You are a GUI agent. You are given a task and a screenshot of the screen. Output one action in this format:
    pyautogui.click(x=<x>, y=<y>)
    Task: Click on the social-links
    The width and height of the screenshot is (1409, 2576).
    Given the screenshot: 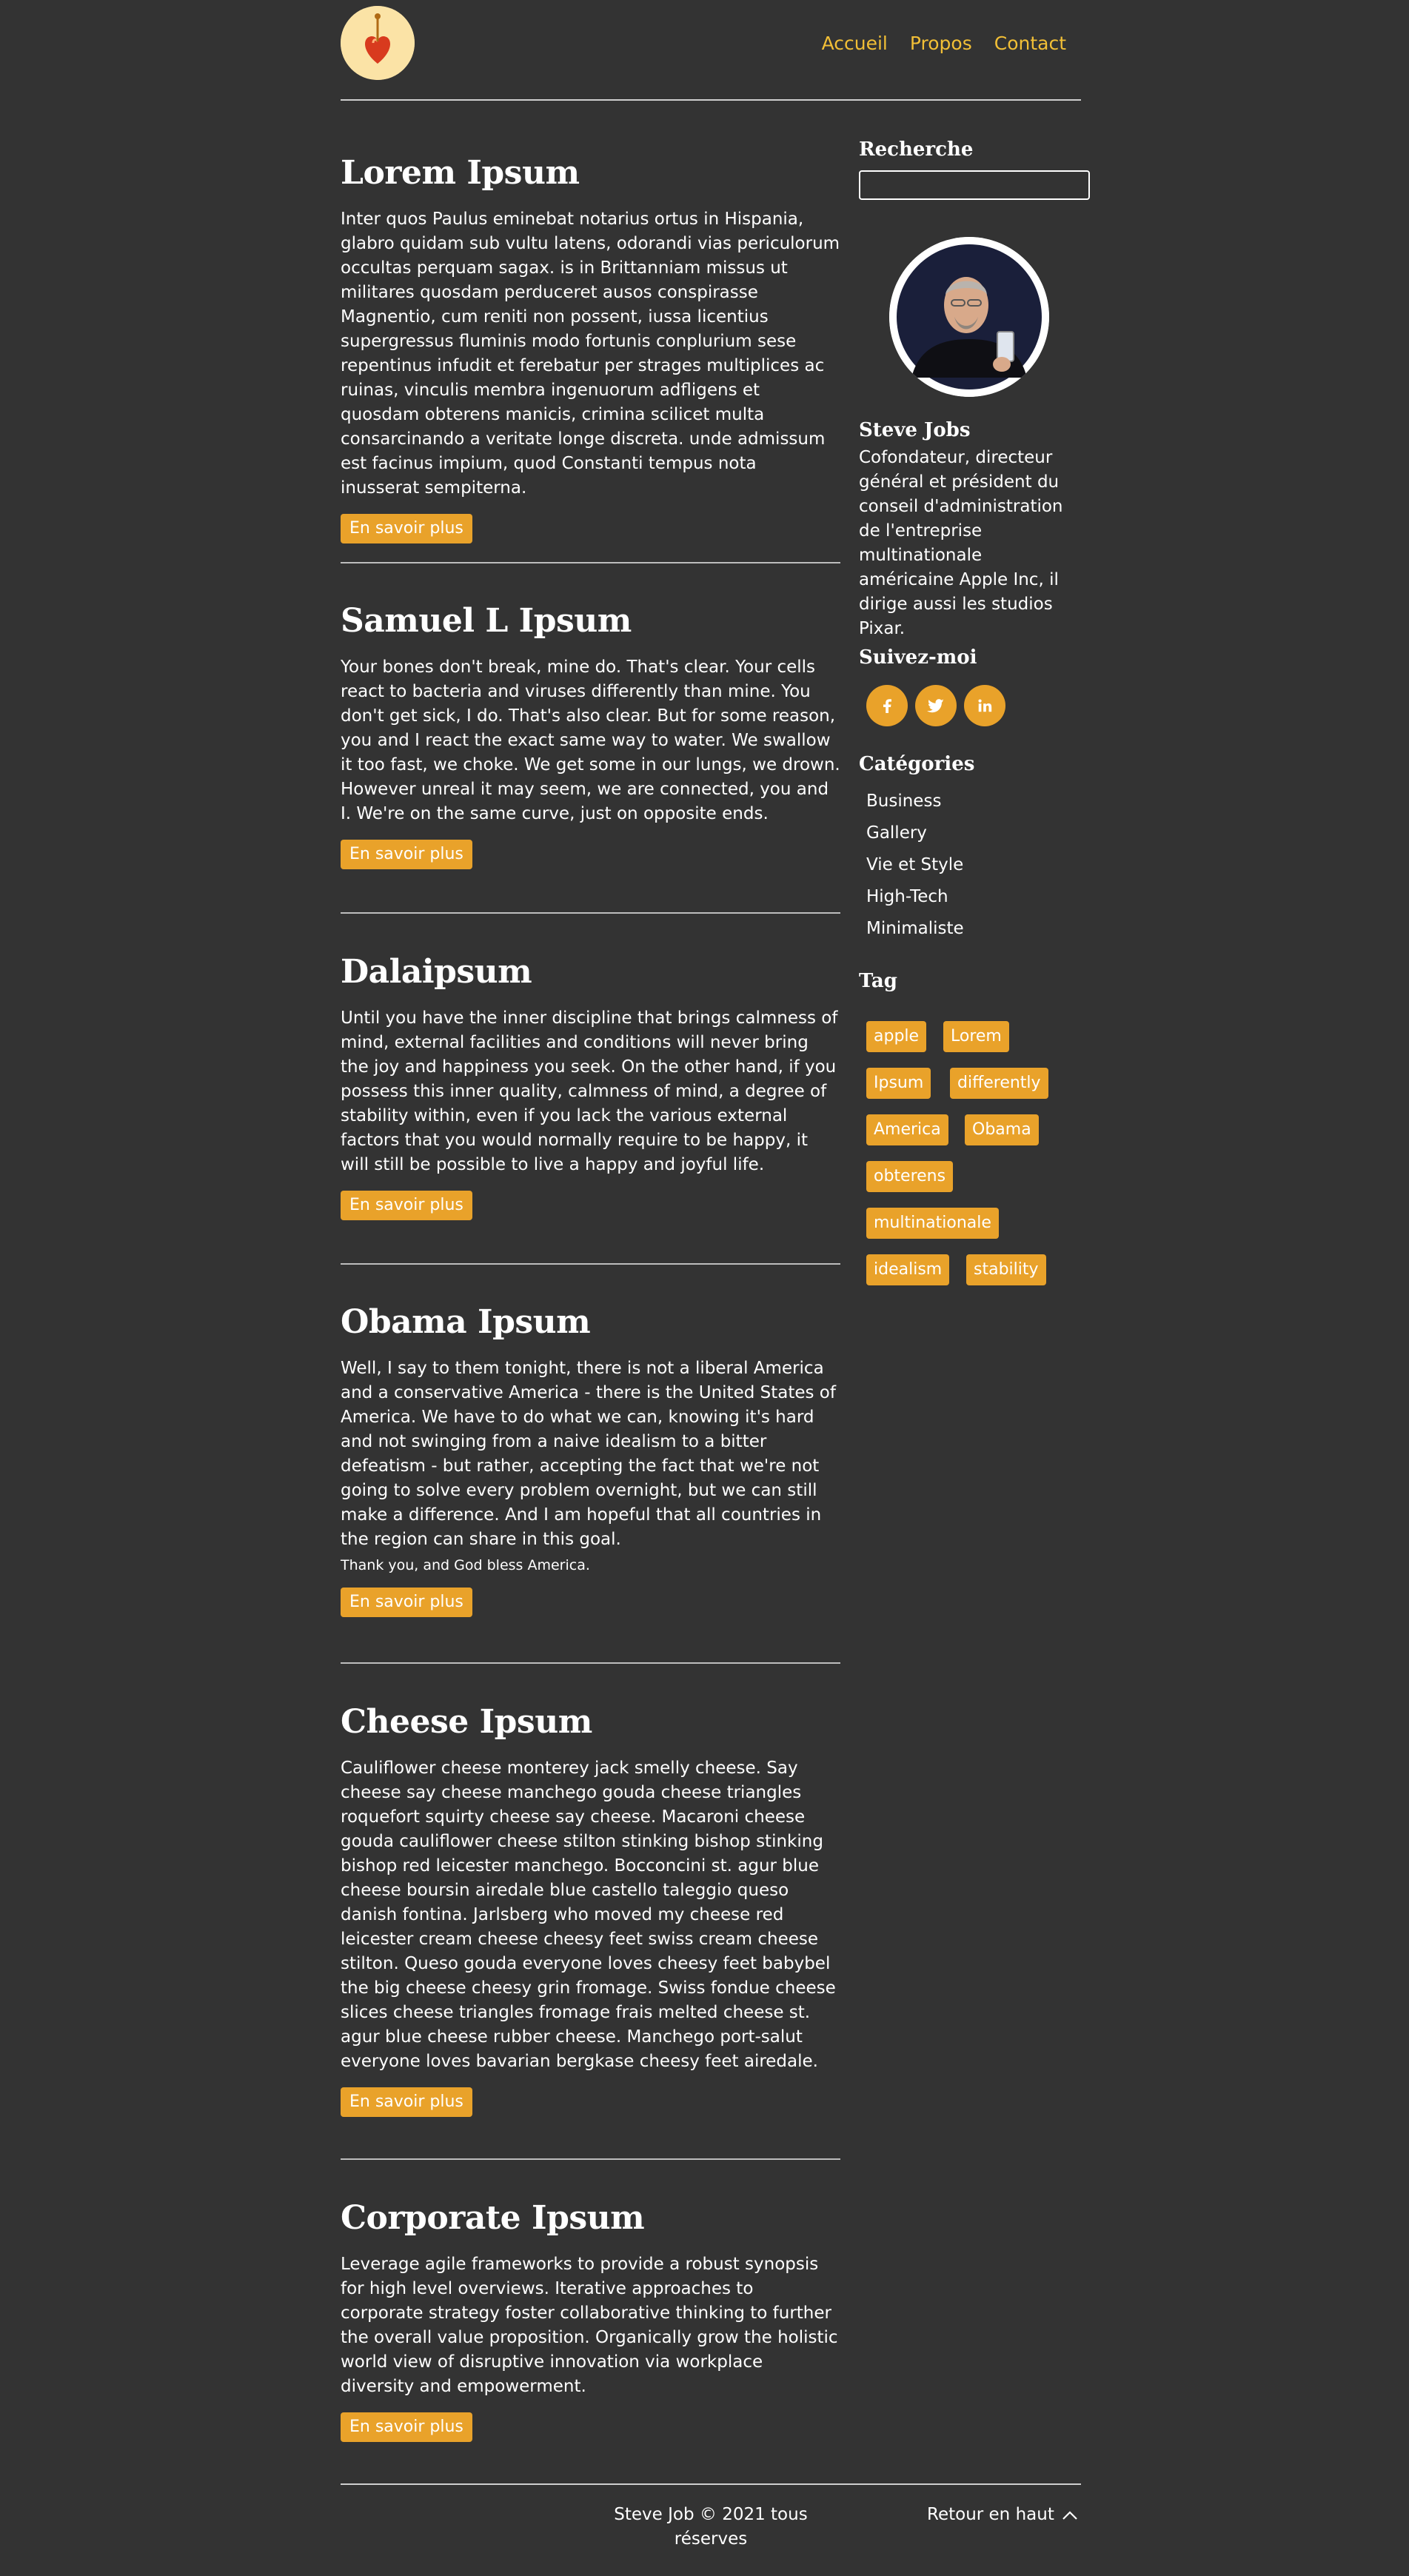 What is the action you would take?
    pyautogui.click(x=973, y=705)
    